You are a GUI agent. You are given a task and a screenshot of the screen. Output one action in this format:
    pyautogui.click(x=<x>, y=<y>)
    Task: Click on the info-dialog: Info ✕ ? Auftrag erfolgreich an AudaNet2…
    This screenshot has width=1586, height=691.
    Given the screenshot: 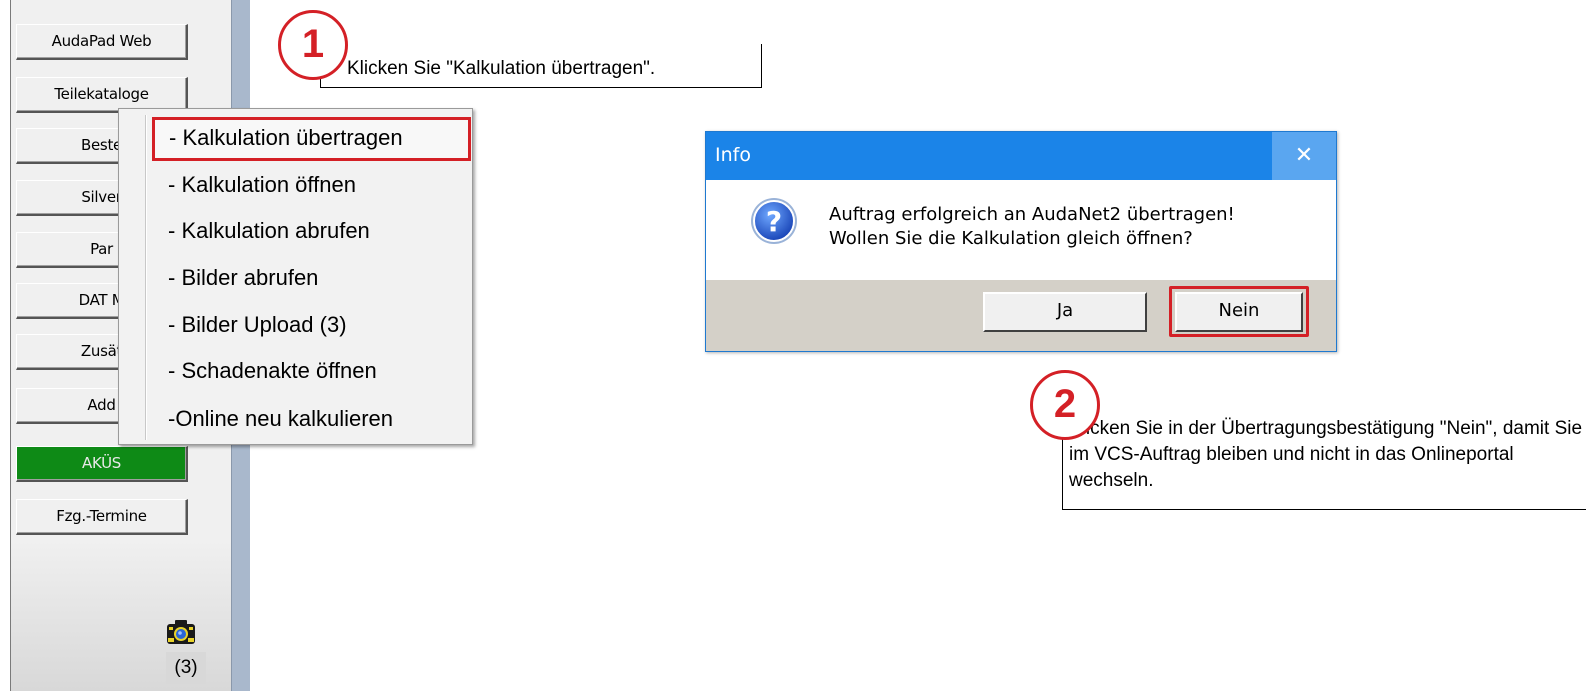 What is the action you would take?
    pyautogui.click(x=1021, y=241)
    